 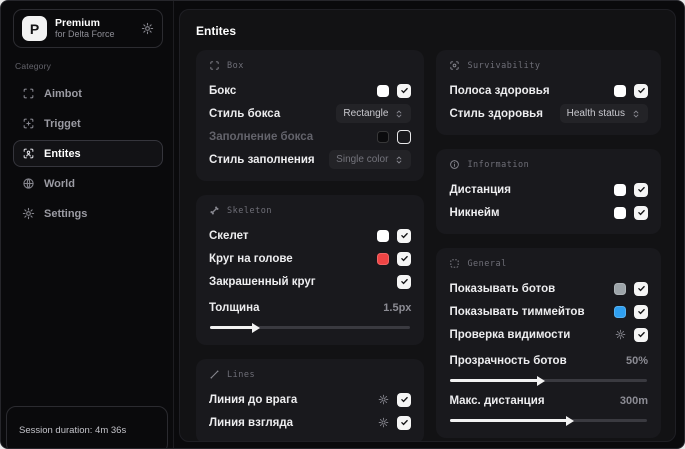 What do you see at coordinates (73, 430) in the screenshot?
I see `session-duration-text: Session duration: 4m 36s` at bounding box center [73, 430].